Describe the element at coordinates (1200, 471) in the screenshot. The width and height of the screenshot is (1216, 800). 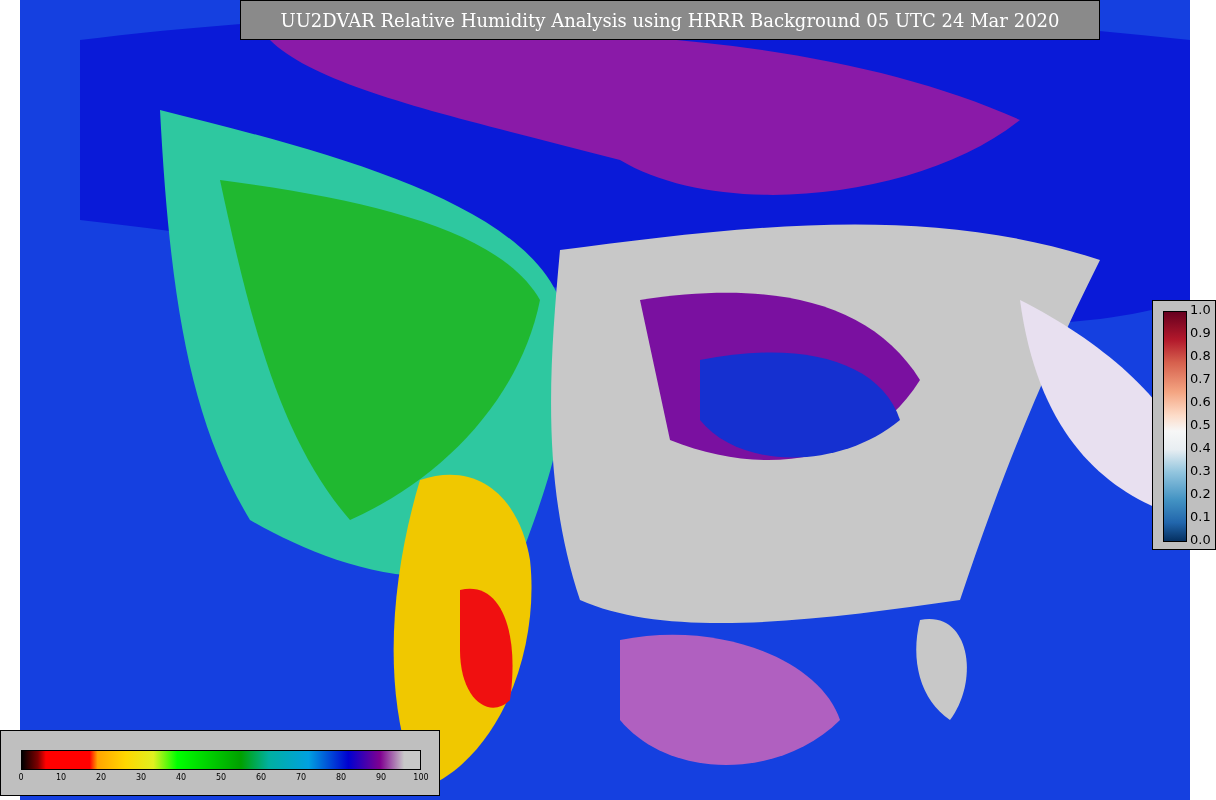
I see `tick-label: 0.3` at that location.